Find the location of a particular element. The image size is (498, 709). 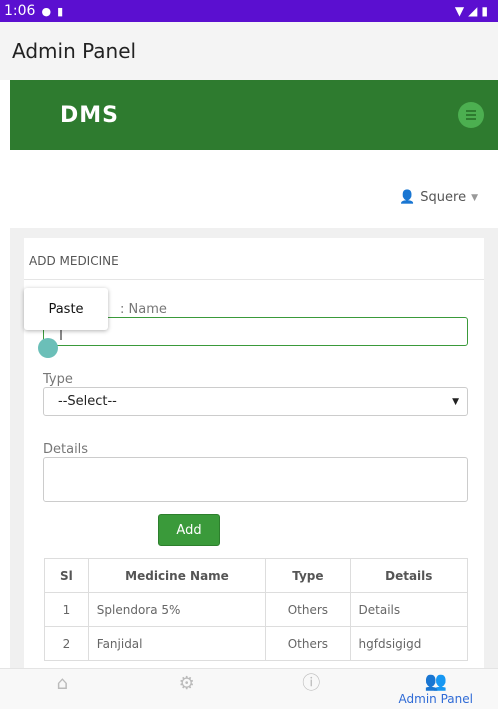

cell-sl: 1 is located at coordinates (66, 609).